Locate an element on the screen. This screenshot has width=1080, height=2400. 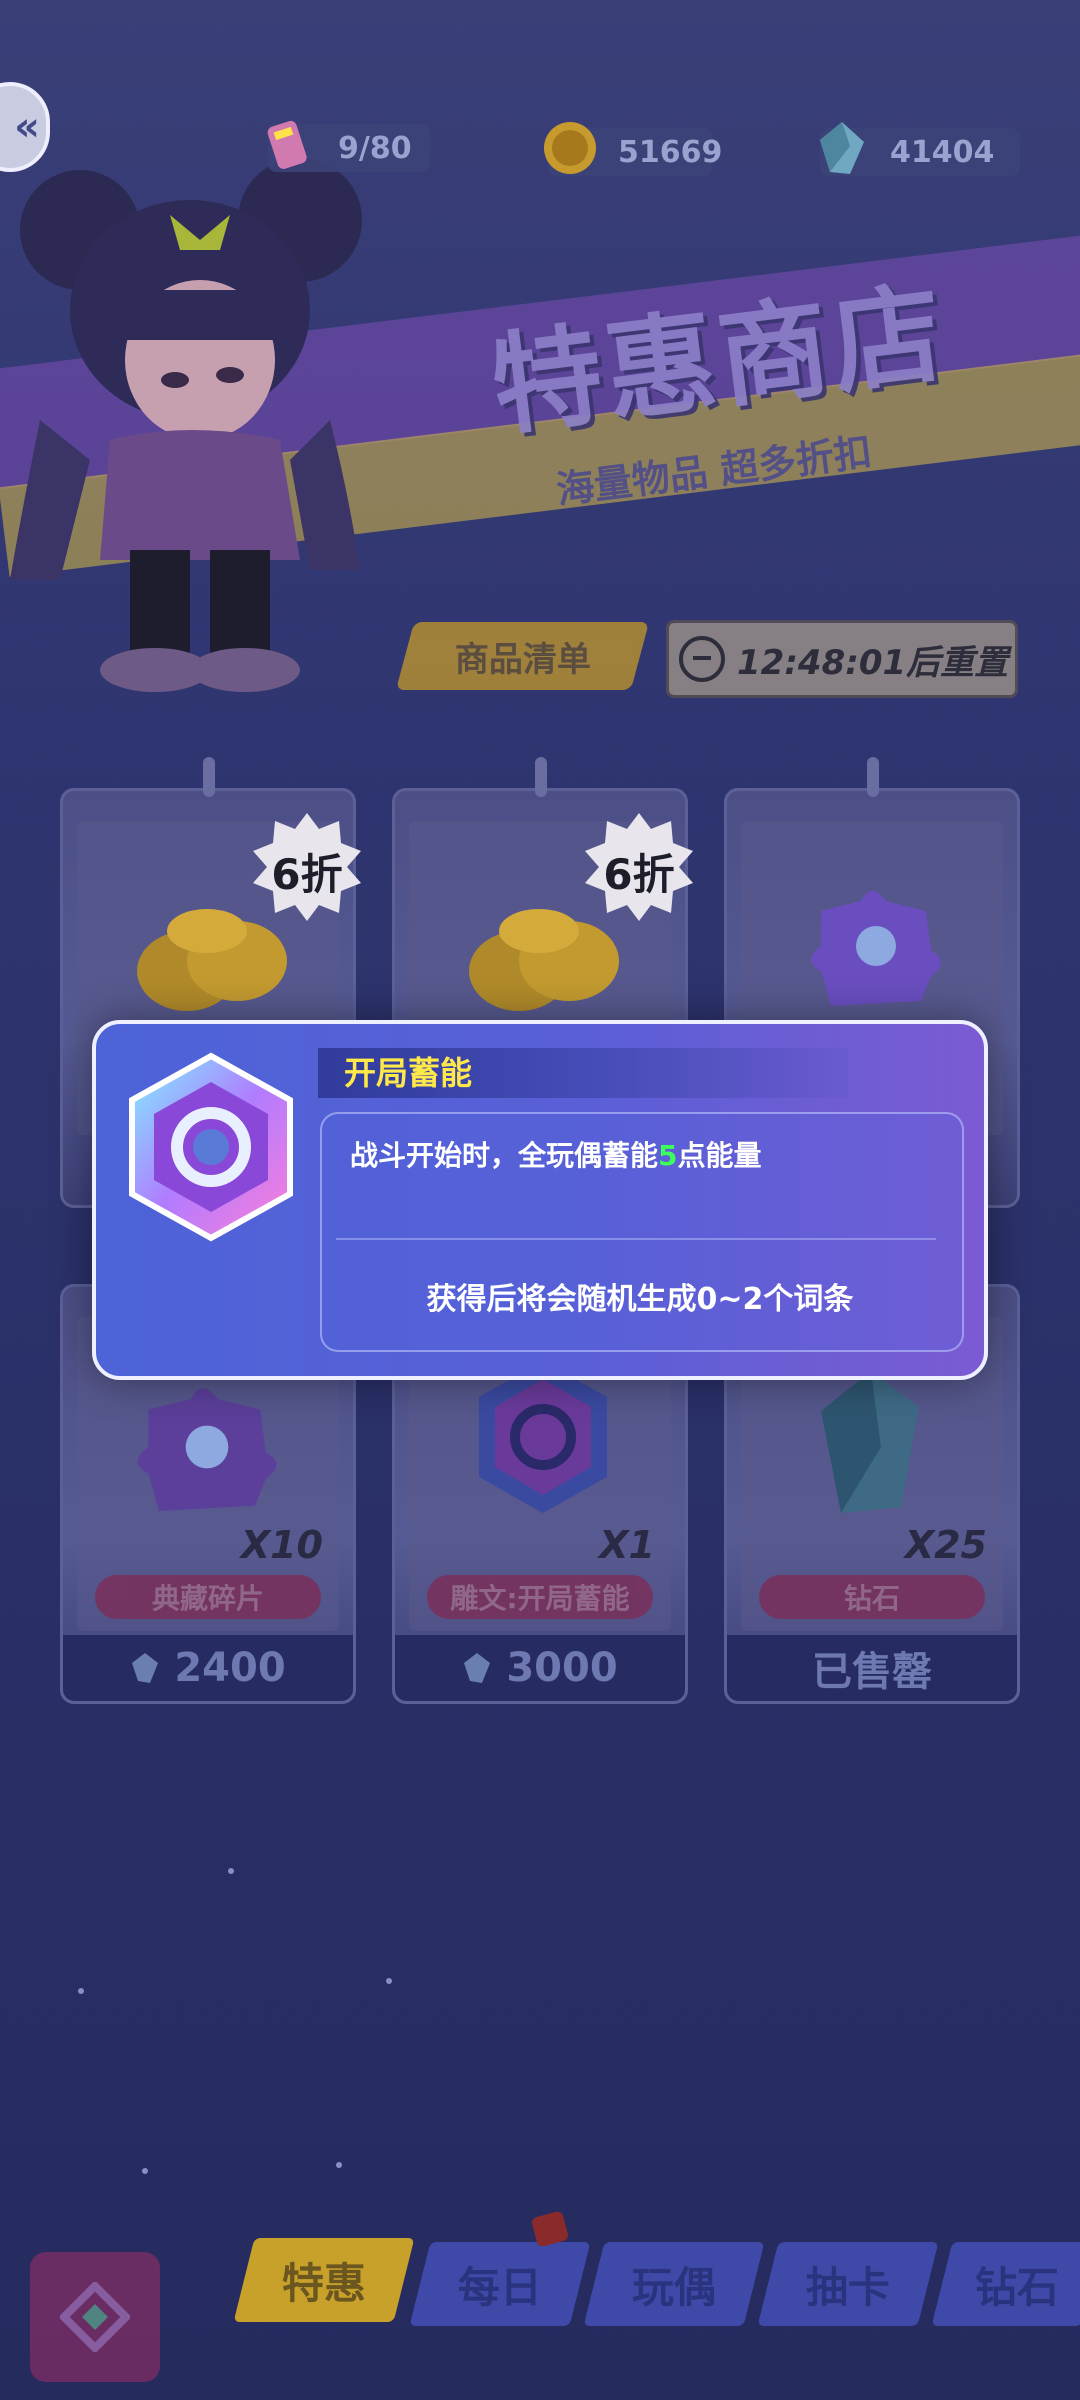
energy-counter: 9/80 is located at coordinates (348, 146).